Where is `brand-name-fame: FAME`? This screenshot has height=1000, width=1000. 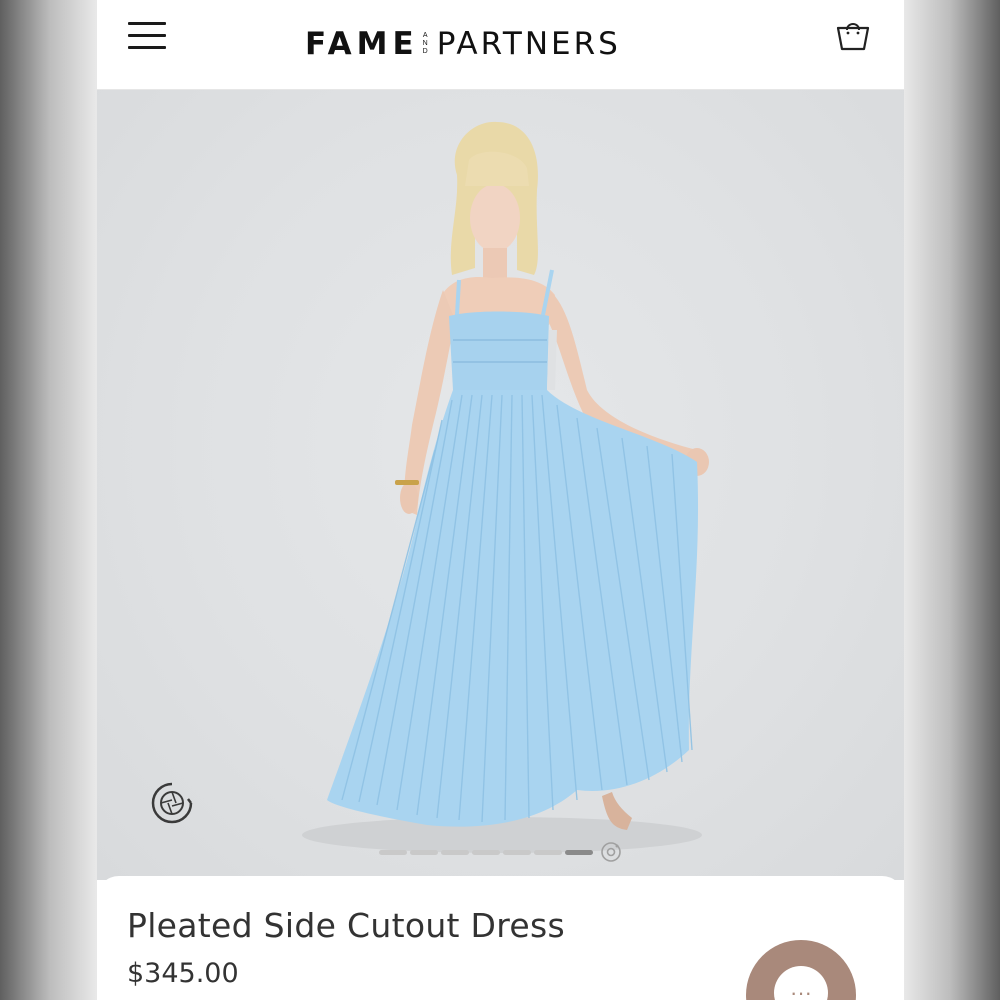
brand-name-fame: FAME is located at coordinates (362, 44).